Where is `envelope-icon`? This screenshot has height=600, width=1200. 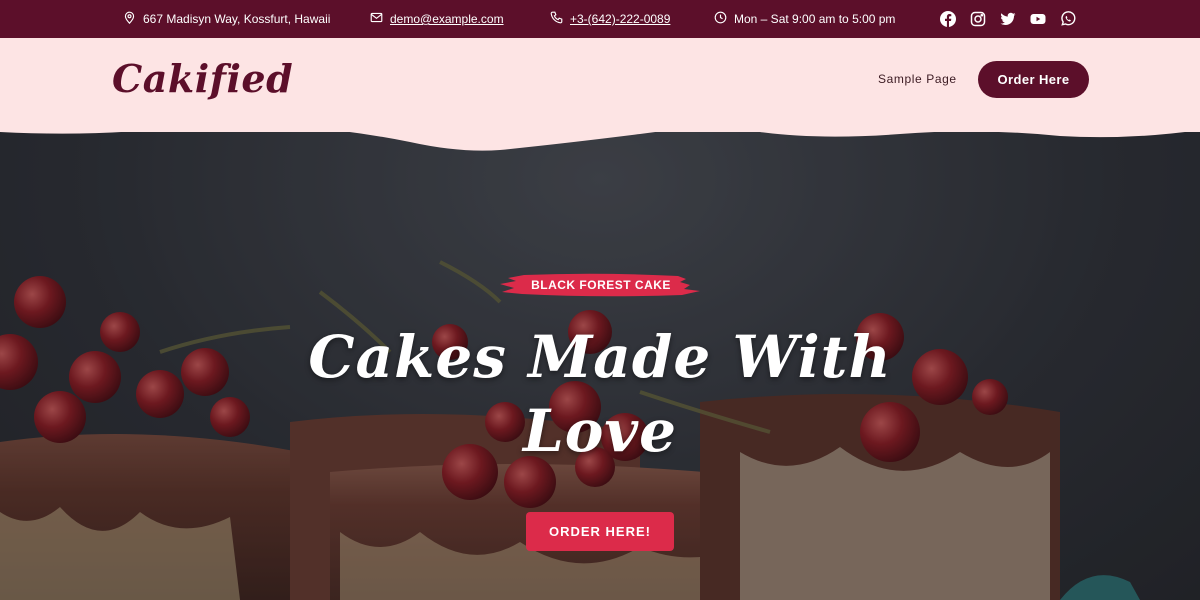 envelope-icon is located at coordinates (376, 19).